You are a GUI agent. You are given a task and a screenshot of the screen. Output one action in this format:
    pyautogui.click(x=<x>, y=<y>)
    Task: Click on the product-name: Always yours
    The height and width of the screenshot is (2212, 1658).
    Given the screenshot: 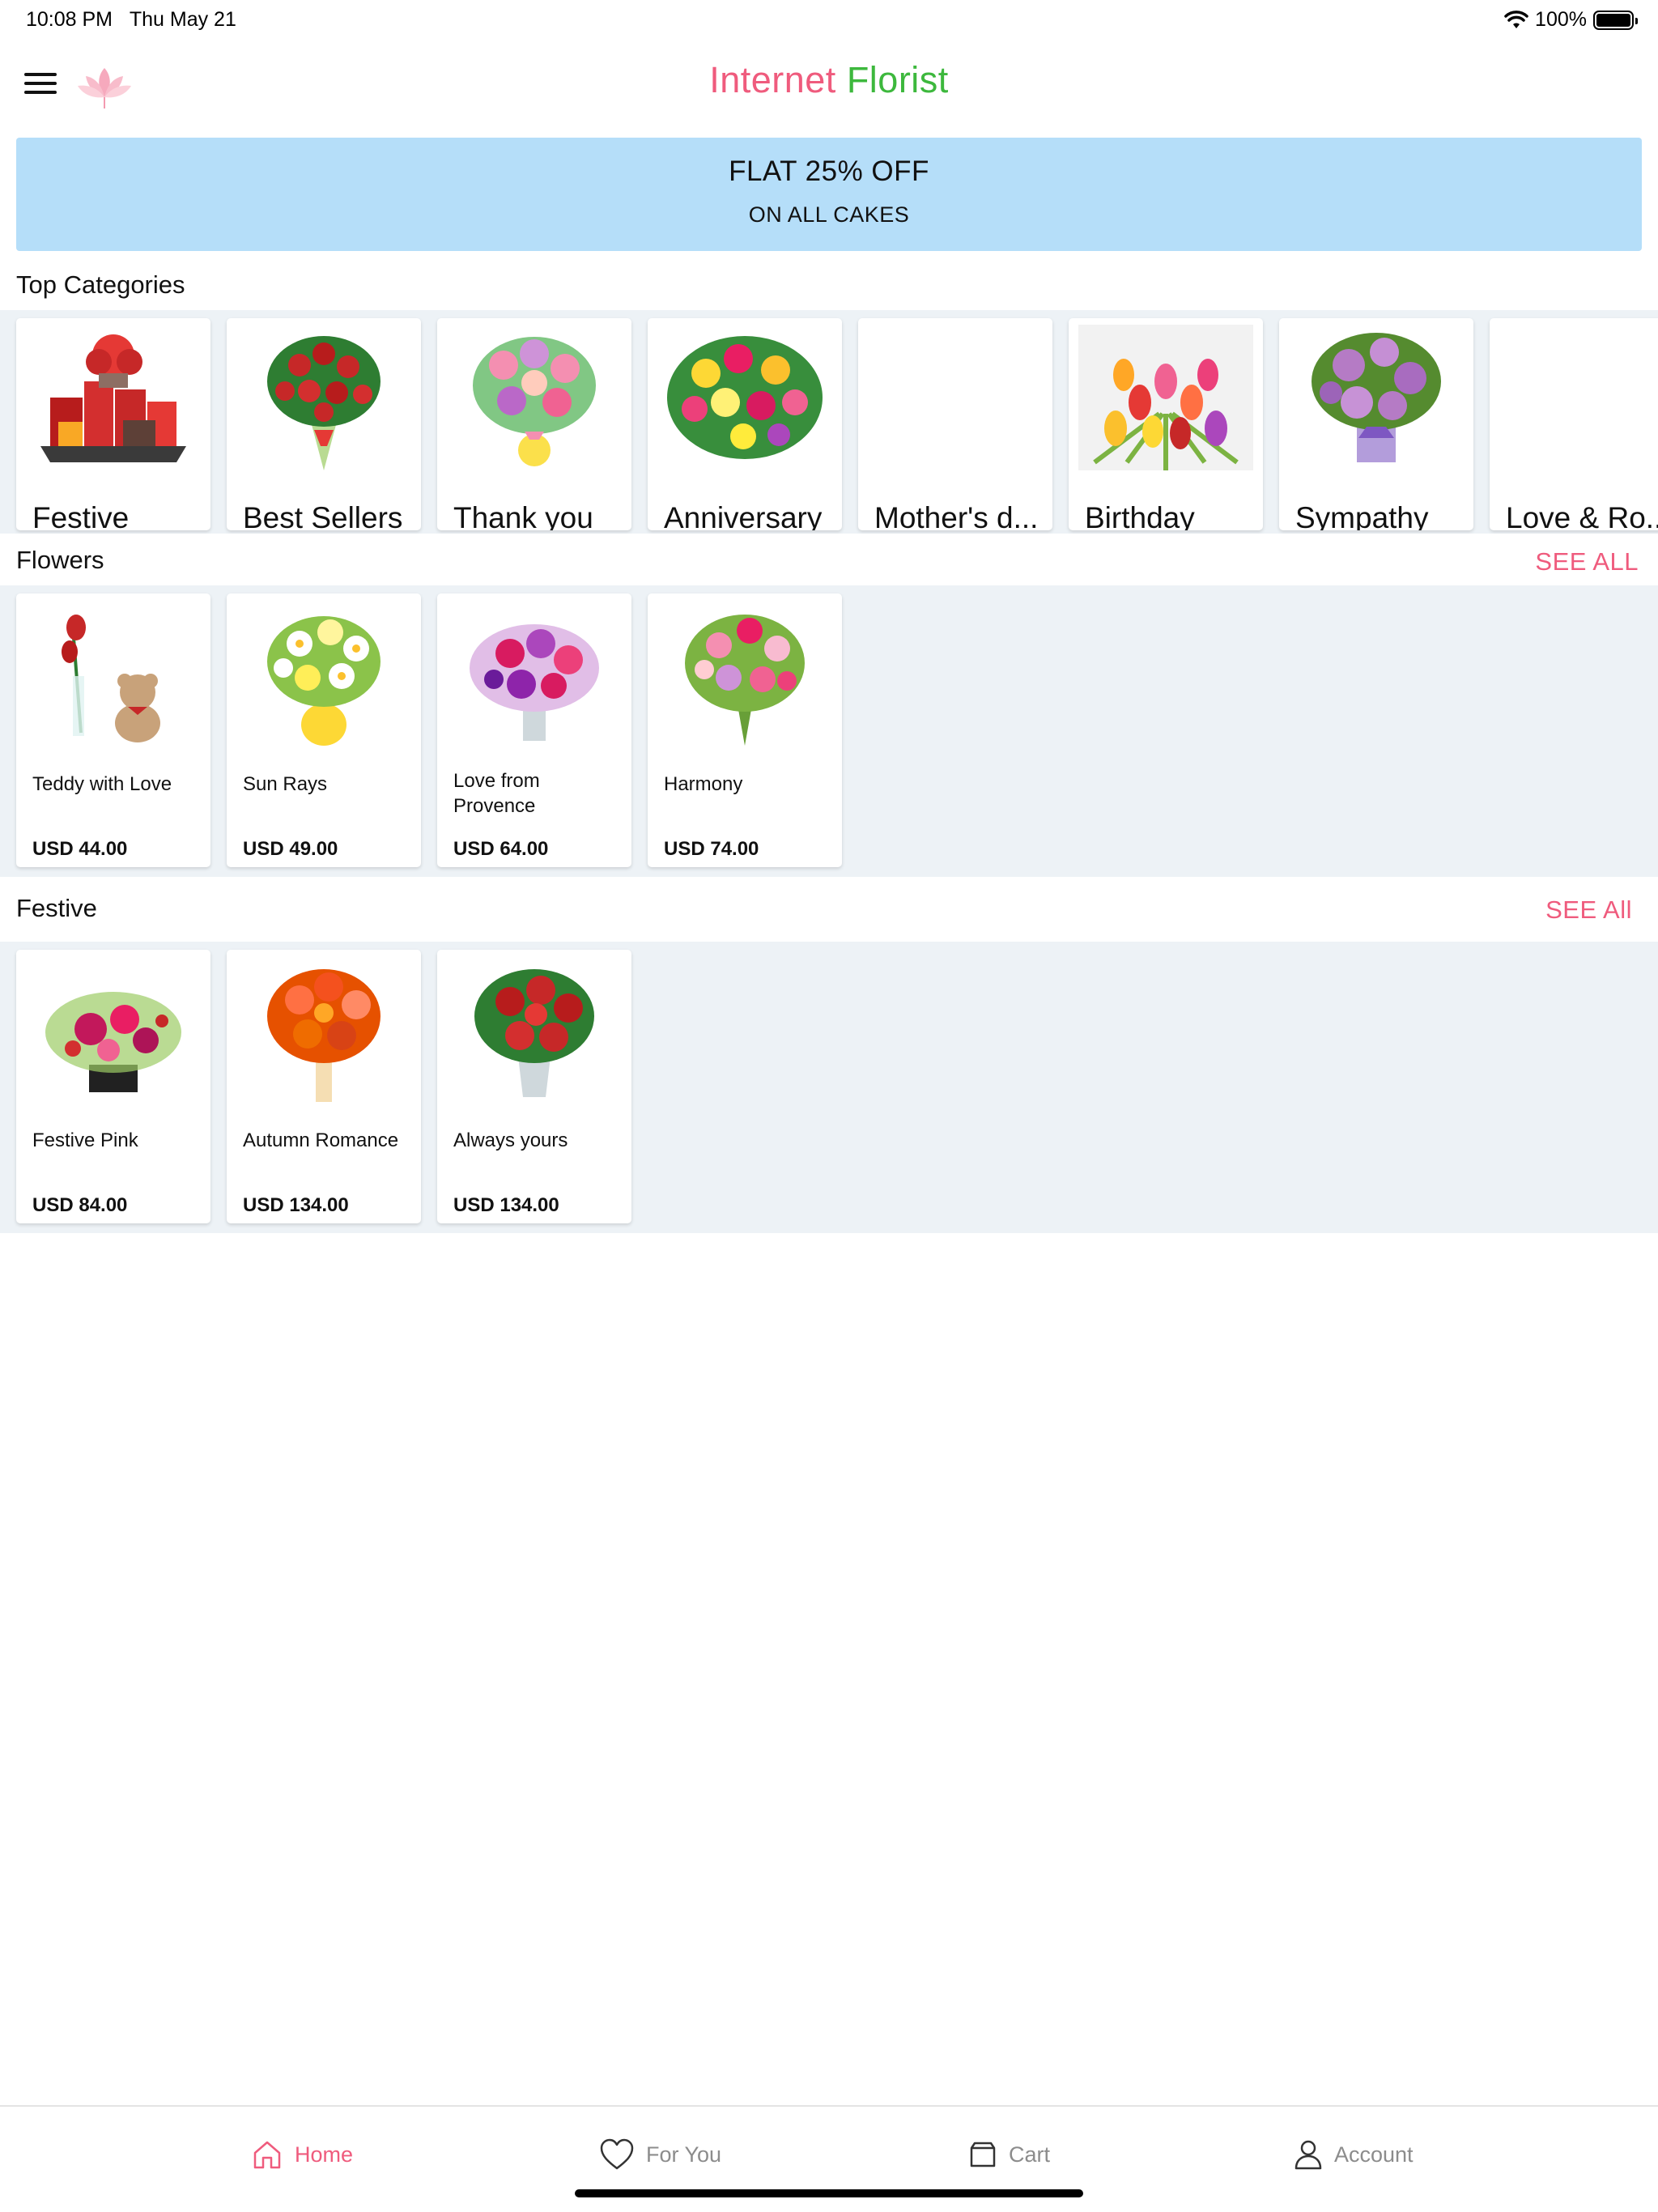 What is the action you would take?
    pyautogui.click(x=510, y=1140)
    